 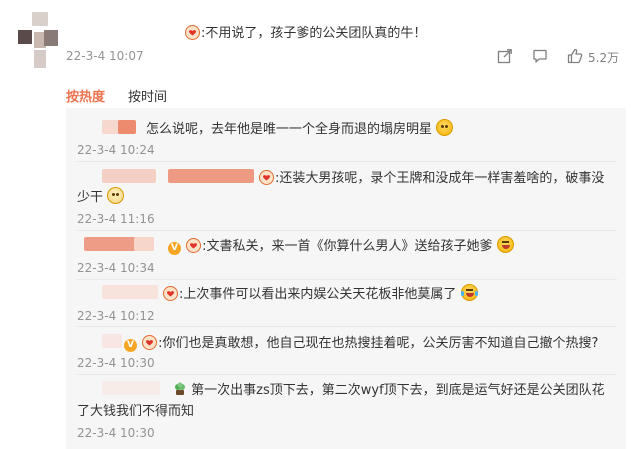 I want to click on reply-text-continued: 了大钱我们不得而知, so click(x=136, y=411).